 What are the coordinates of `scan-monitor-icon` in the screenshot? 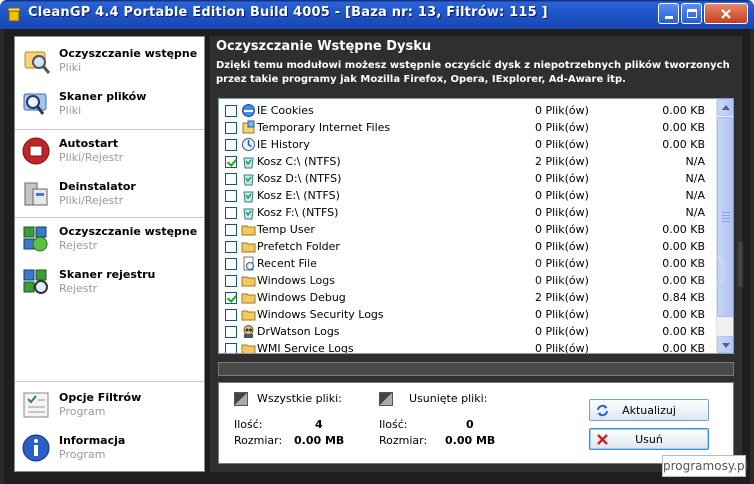 It's located at (35, 104).